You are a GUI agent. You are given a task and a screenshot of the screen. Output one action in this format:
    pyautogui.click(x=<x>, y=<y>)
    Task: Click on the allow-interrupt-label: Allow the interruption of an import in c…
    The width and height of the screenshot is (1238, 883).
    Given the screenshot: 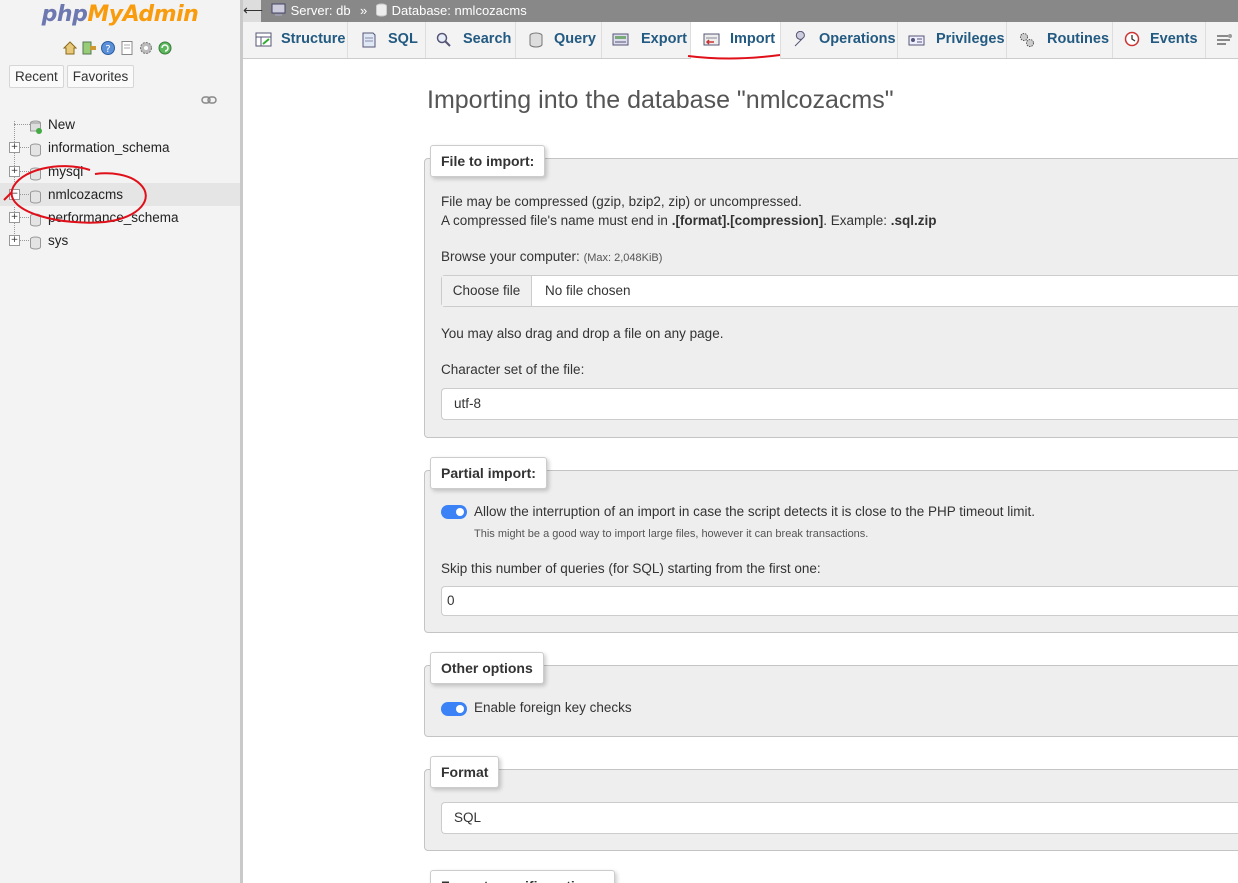 What is the action you would take?
    pyautogui.click(x=755, y=511)
    